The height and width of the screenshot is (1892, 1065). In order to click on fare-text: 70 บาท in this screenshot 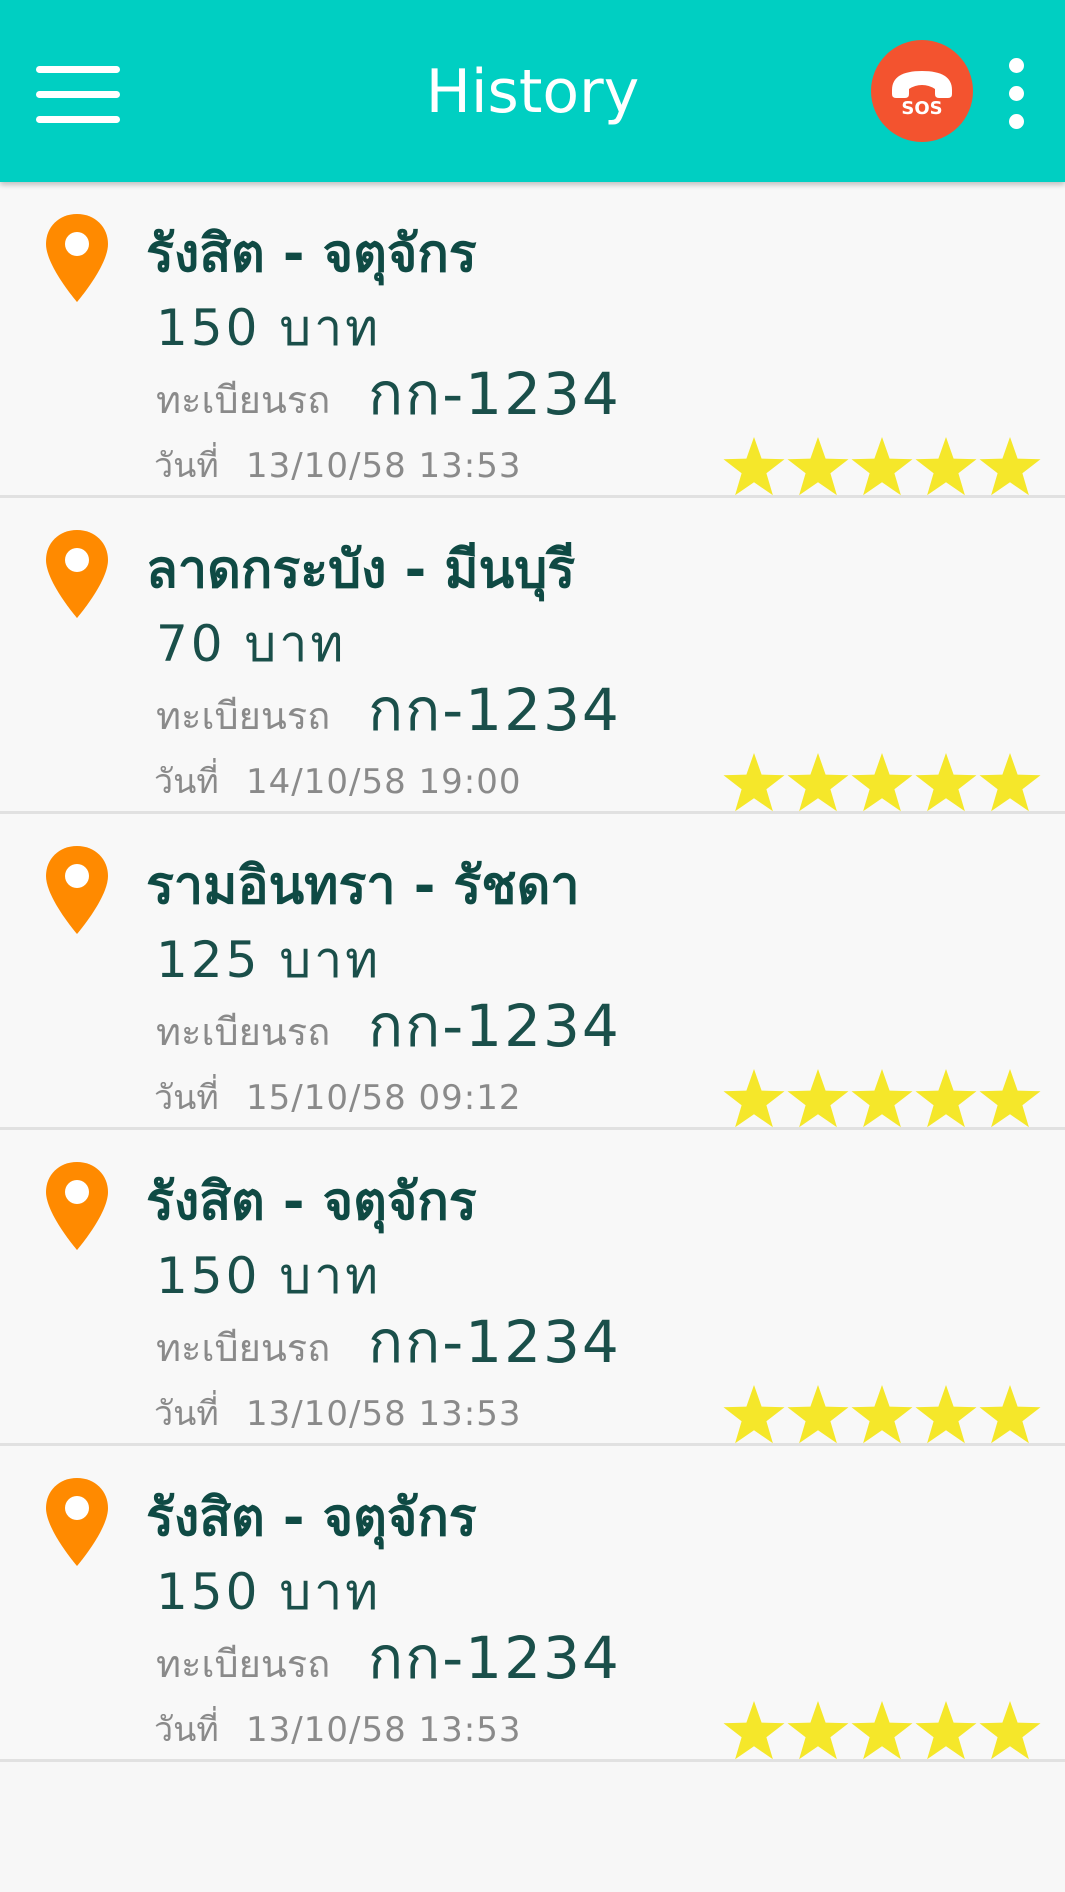, I will do `click(251, 644)`.